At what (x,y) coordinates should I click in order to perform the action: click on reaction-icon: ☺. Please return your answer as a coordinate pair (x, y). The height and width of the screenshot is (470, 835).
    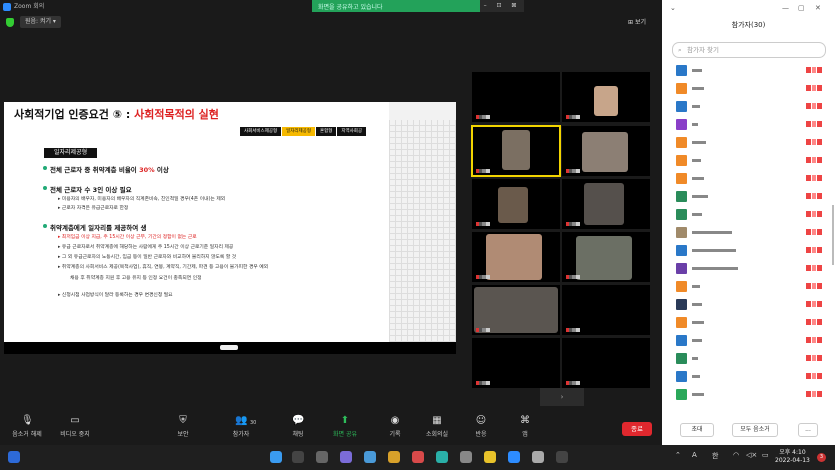
    Looking at the image, I should click on (481, 420).